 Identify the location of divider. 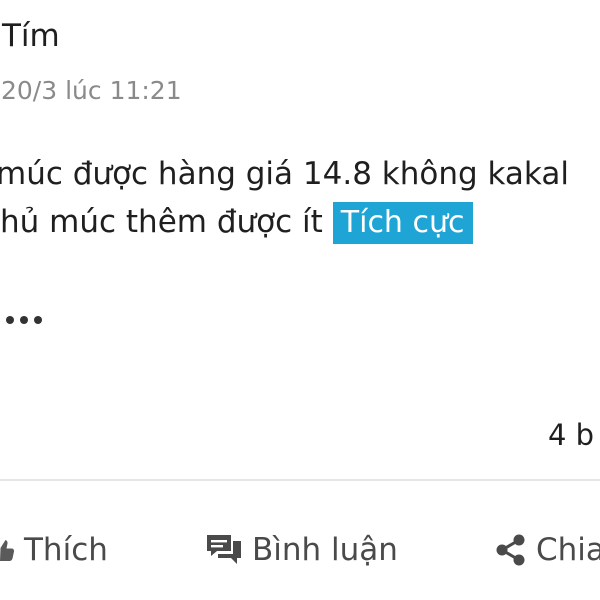
(300, 480).